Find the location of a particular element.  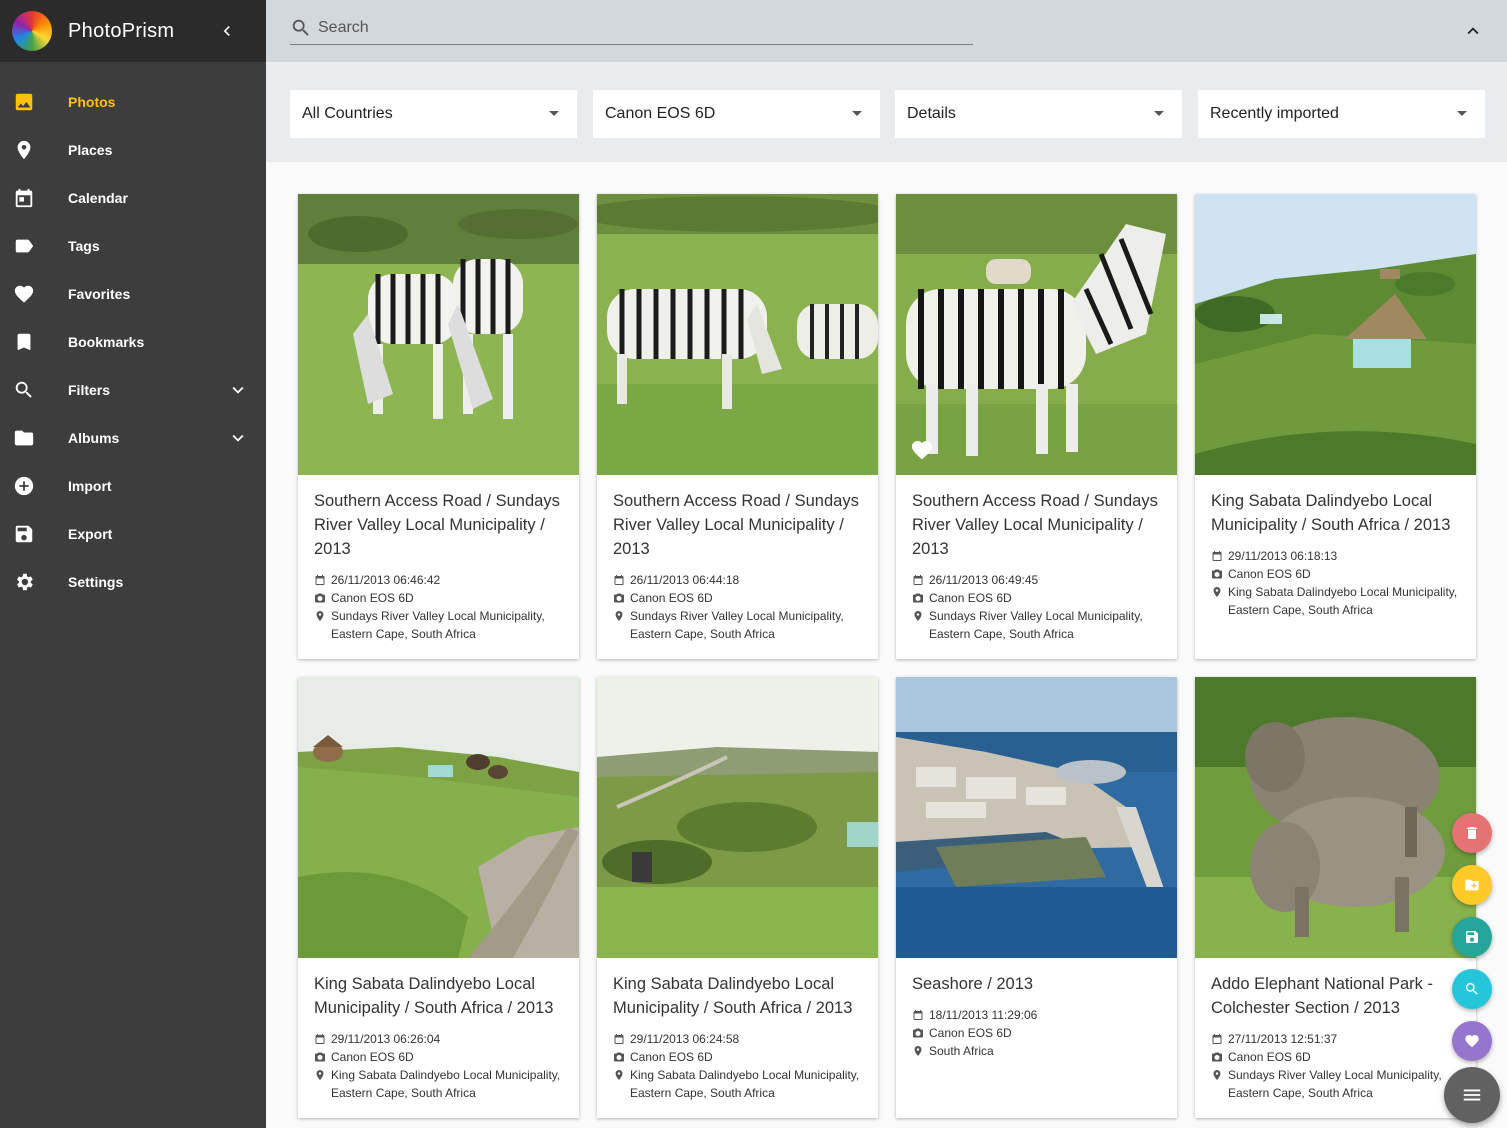

sidebar-item-bookmarks: Bookmarks is located at coordinates (133, 342).